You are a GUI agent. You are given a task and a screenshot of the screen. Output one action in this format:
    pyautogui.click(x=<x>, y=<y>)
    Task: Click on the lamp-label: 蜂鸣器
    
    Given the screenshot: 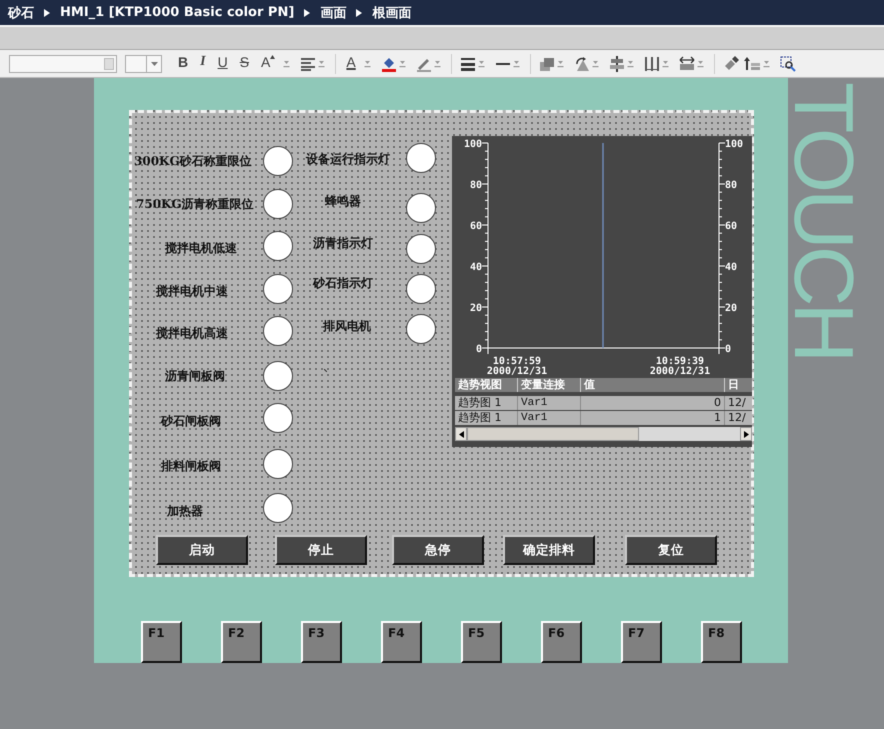 What is the action you would take?
    pyautogui.click(x=343, y=201)
    